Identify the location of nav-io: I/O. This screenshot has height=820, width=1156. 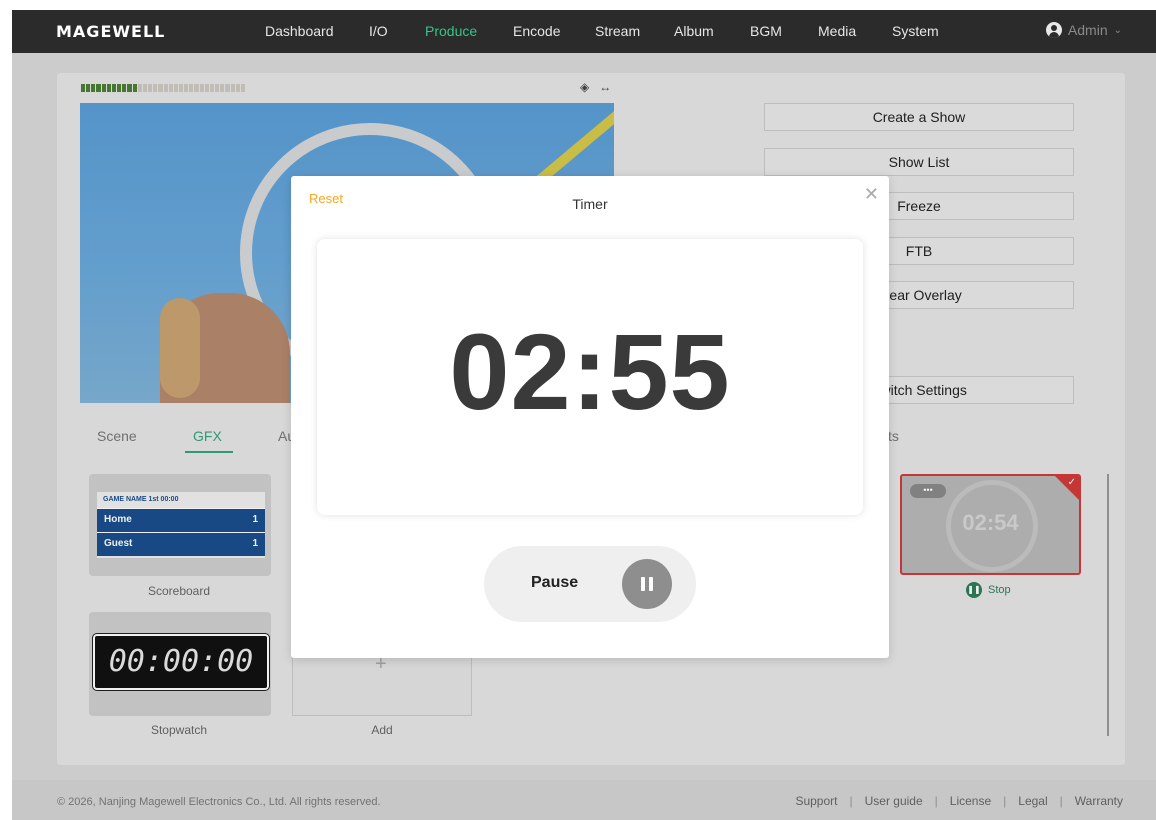
(378, 31).